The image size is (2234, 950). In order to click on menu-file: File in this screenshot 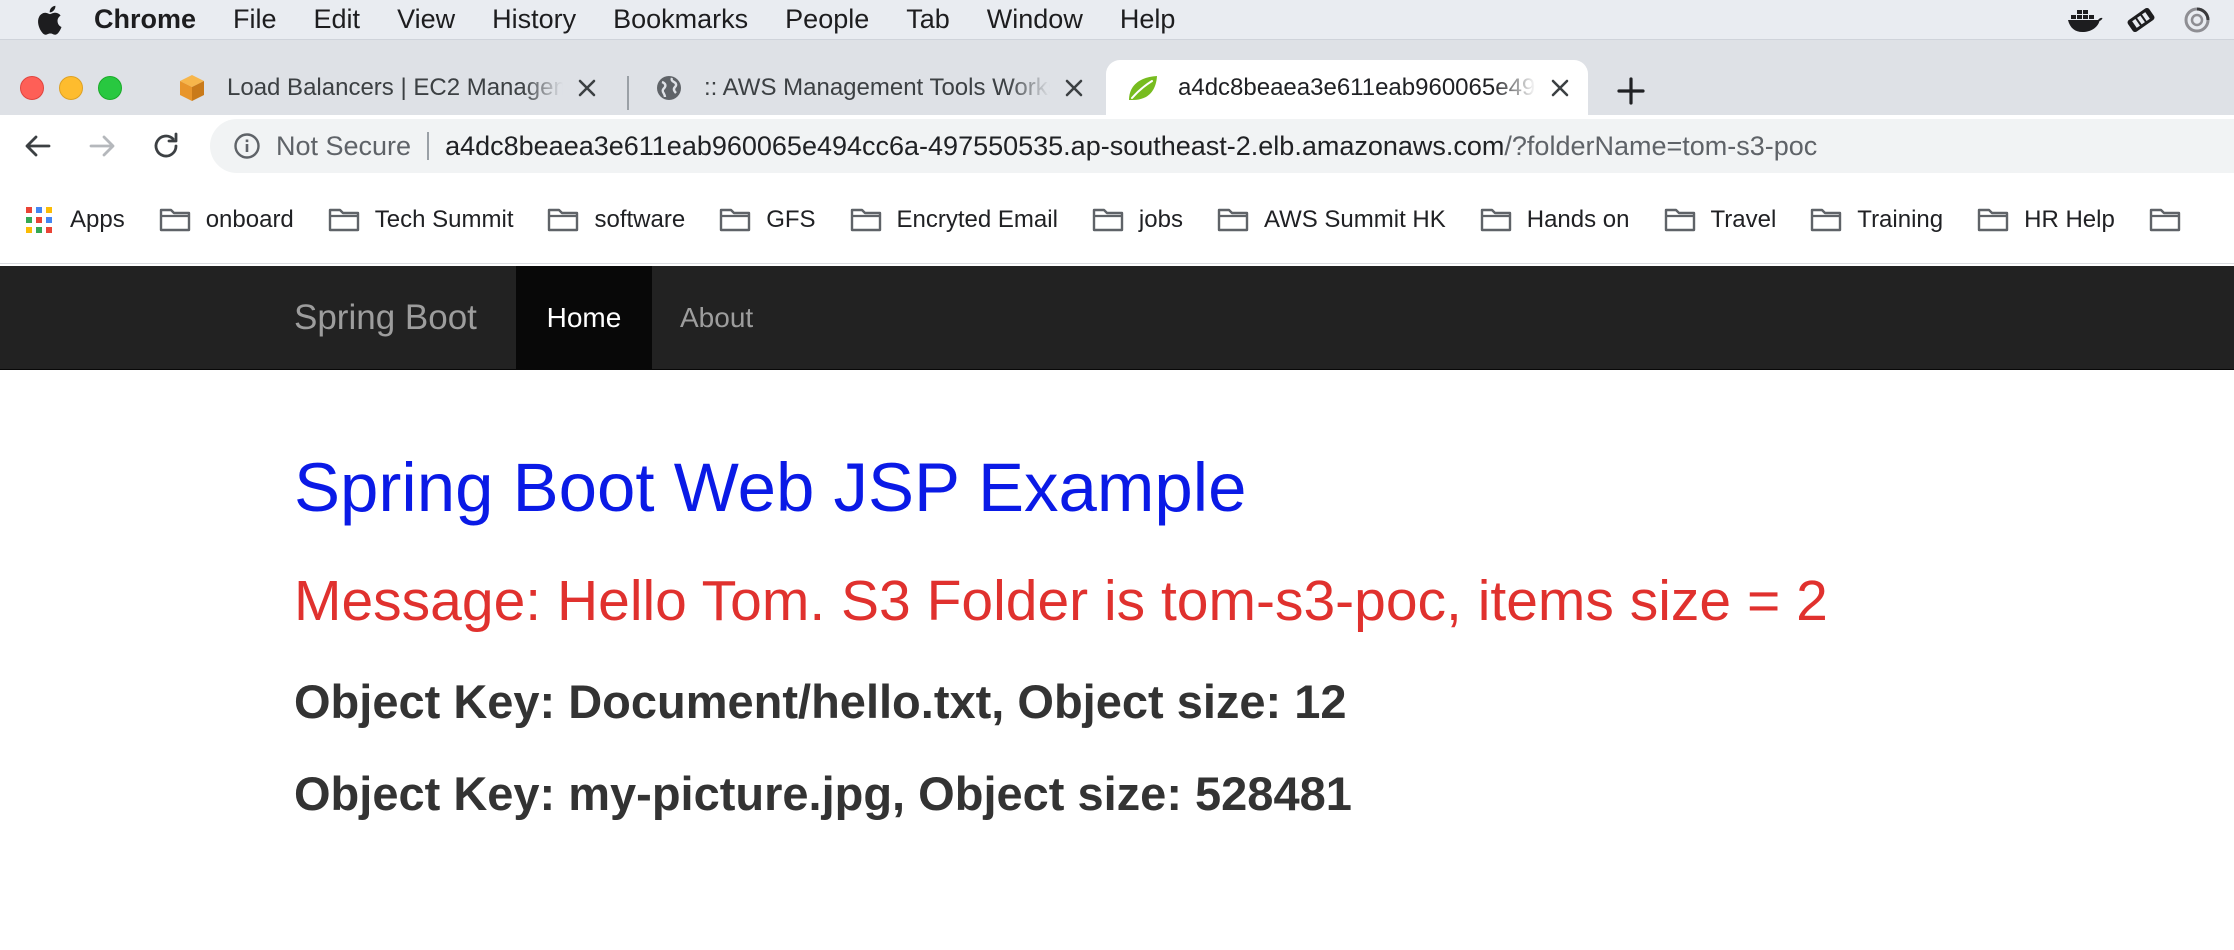, I will do `click(255, 19)`.